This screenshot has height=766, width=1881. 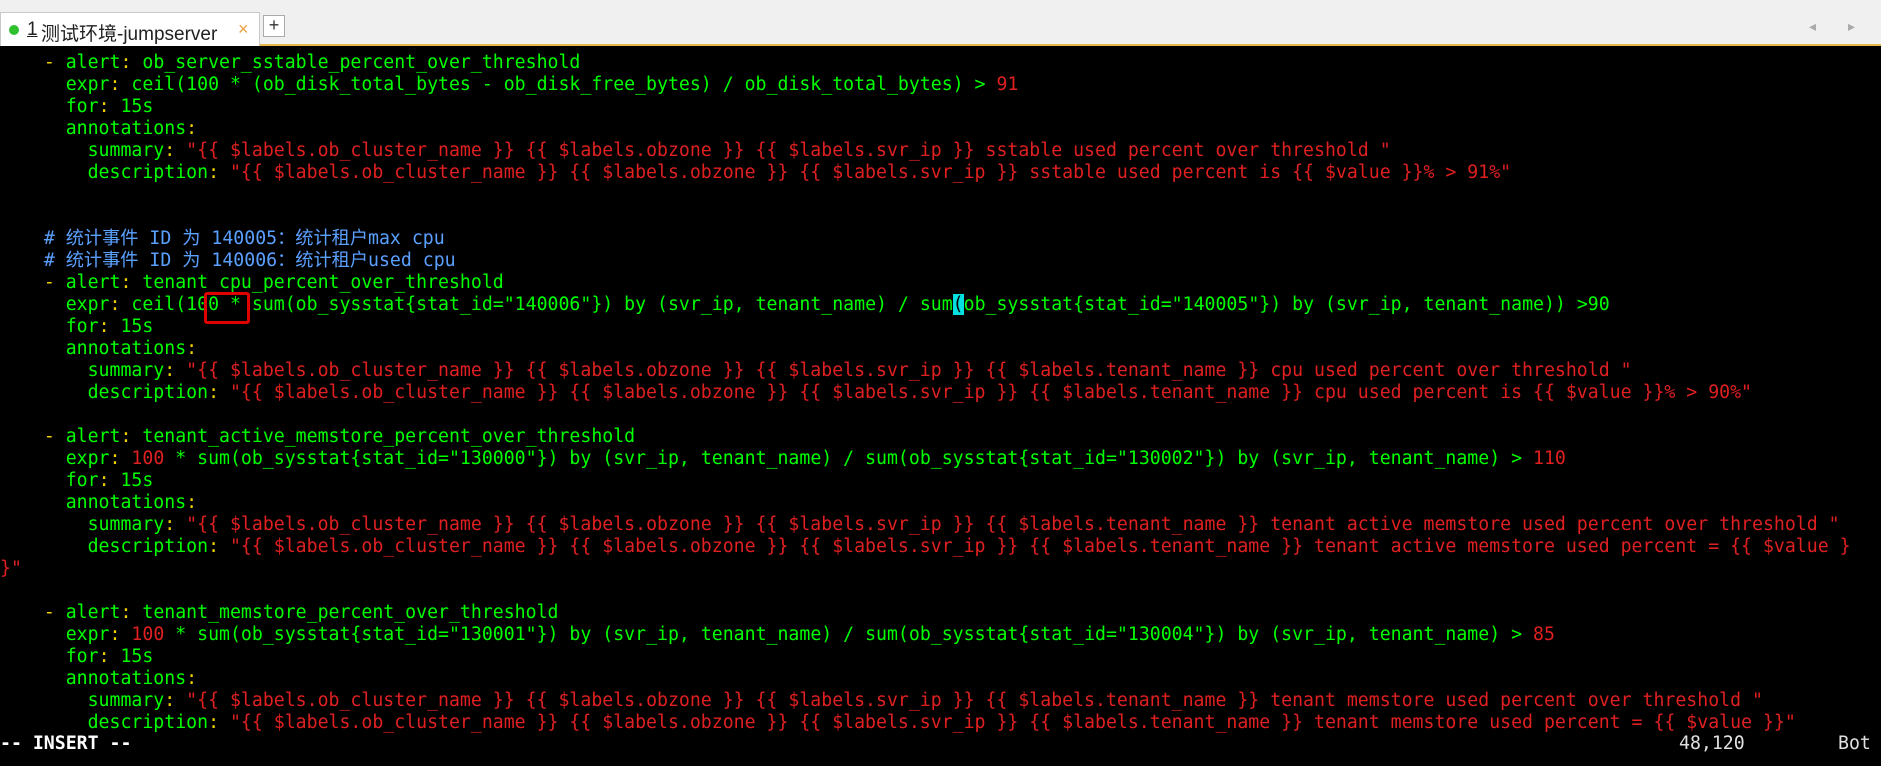 I want to click on tab-session: 1 测试环境-jumpserver ×, so click(x=130, y=29).